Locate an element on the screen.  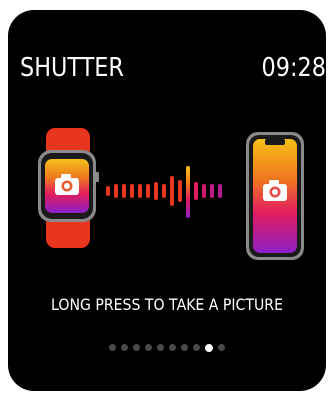
apple-watch-icon is located at coordinates (68, 188).